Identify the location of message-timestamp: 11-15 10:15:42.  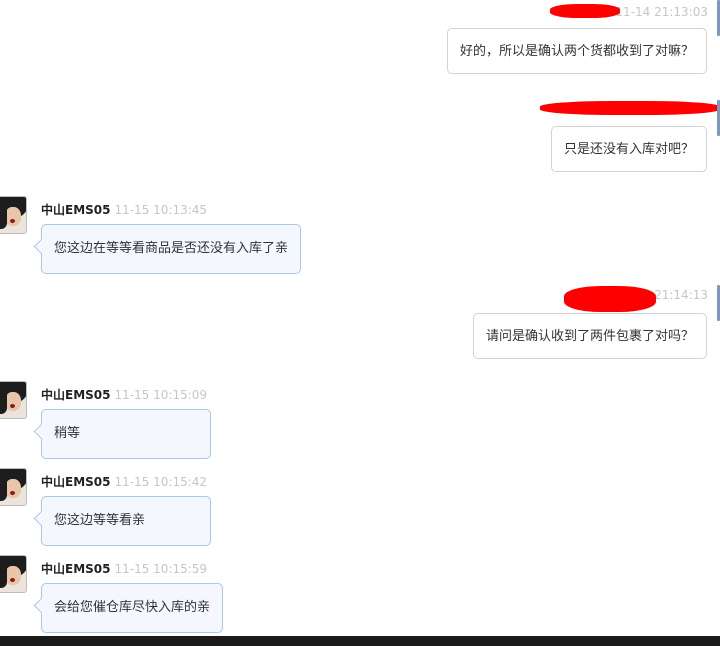
(161, 482).